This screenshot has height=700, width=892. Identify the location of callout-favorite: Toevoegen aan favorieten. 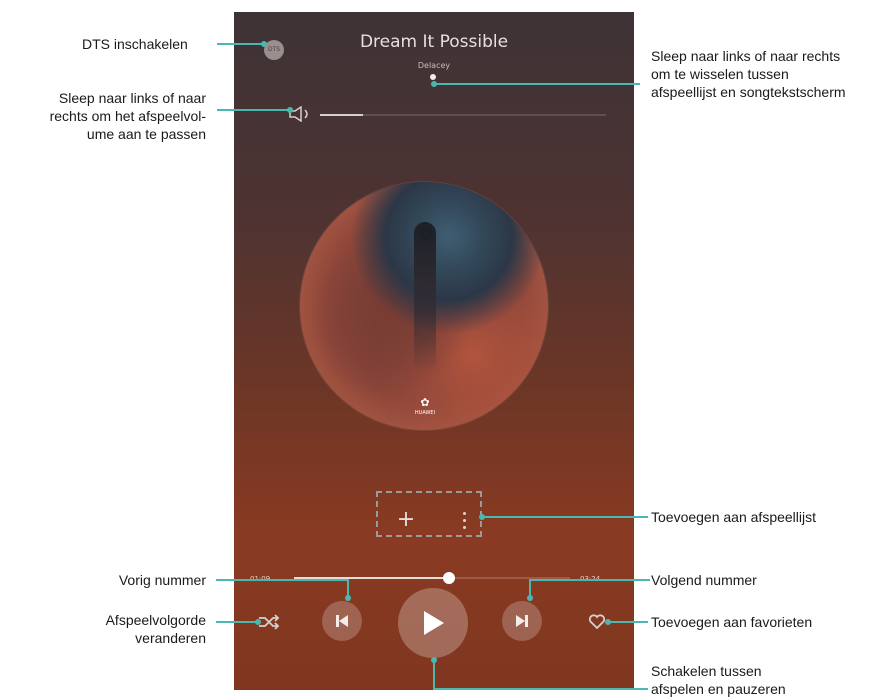
(732, 622).